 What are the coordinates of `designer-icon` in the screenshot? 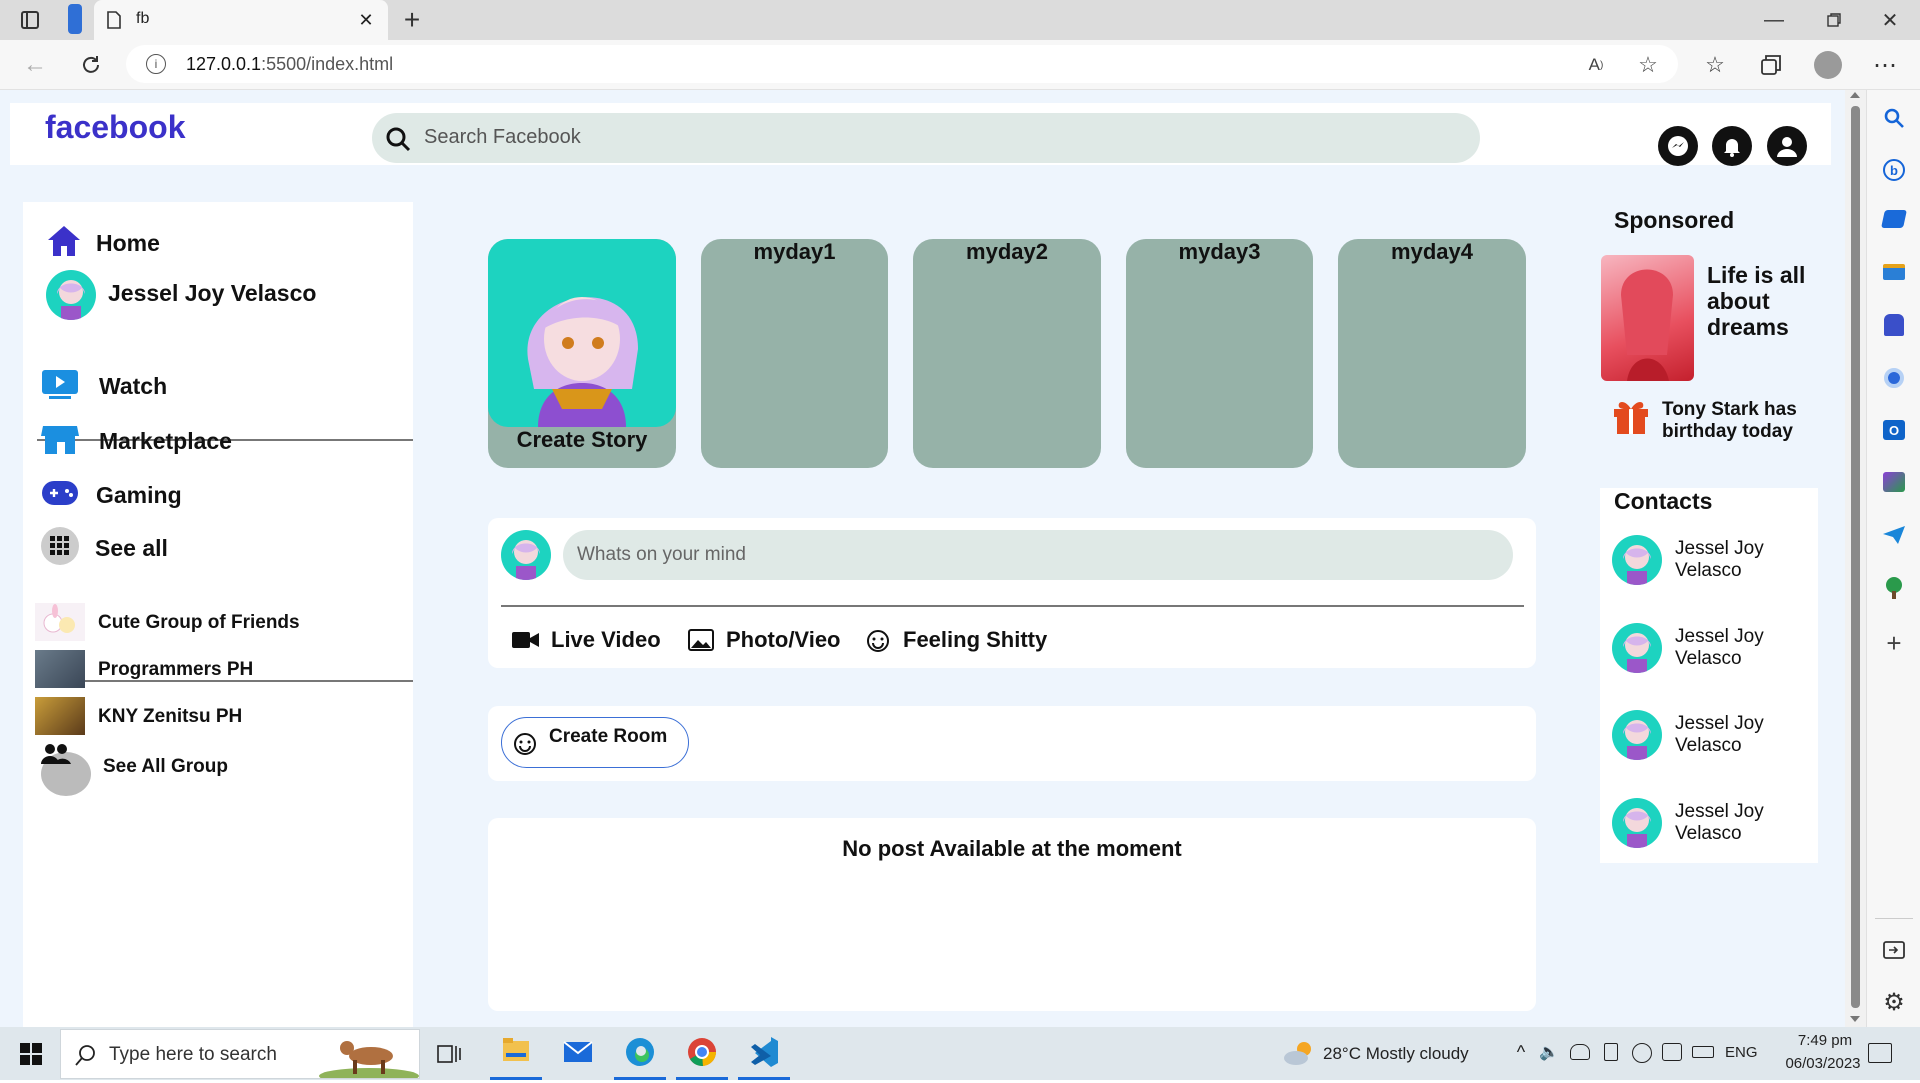 It's located at (1894, 482).